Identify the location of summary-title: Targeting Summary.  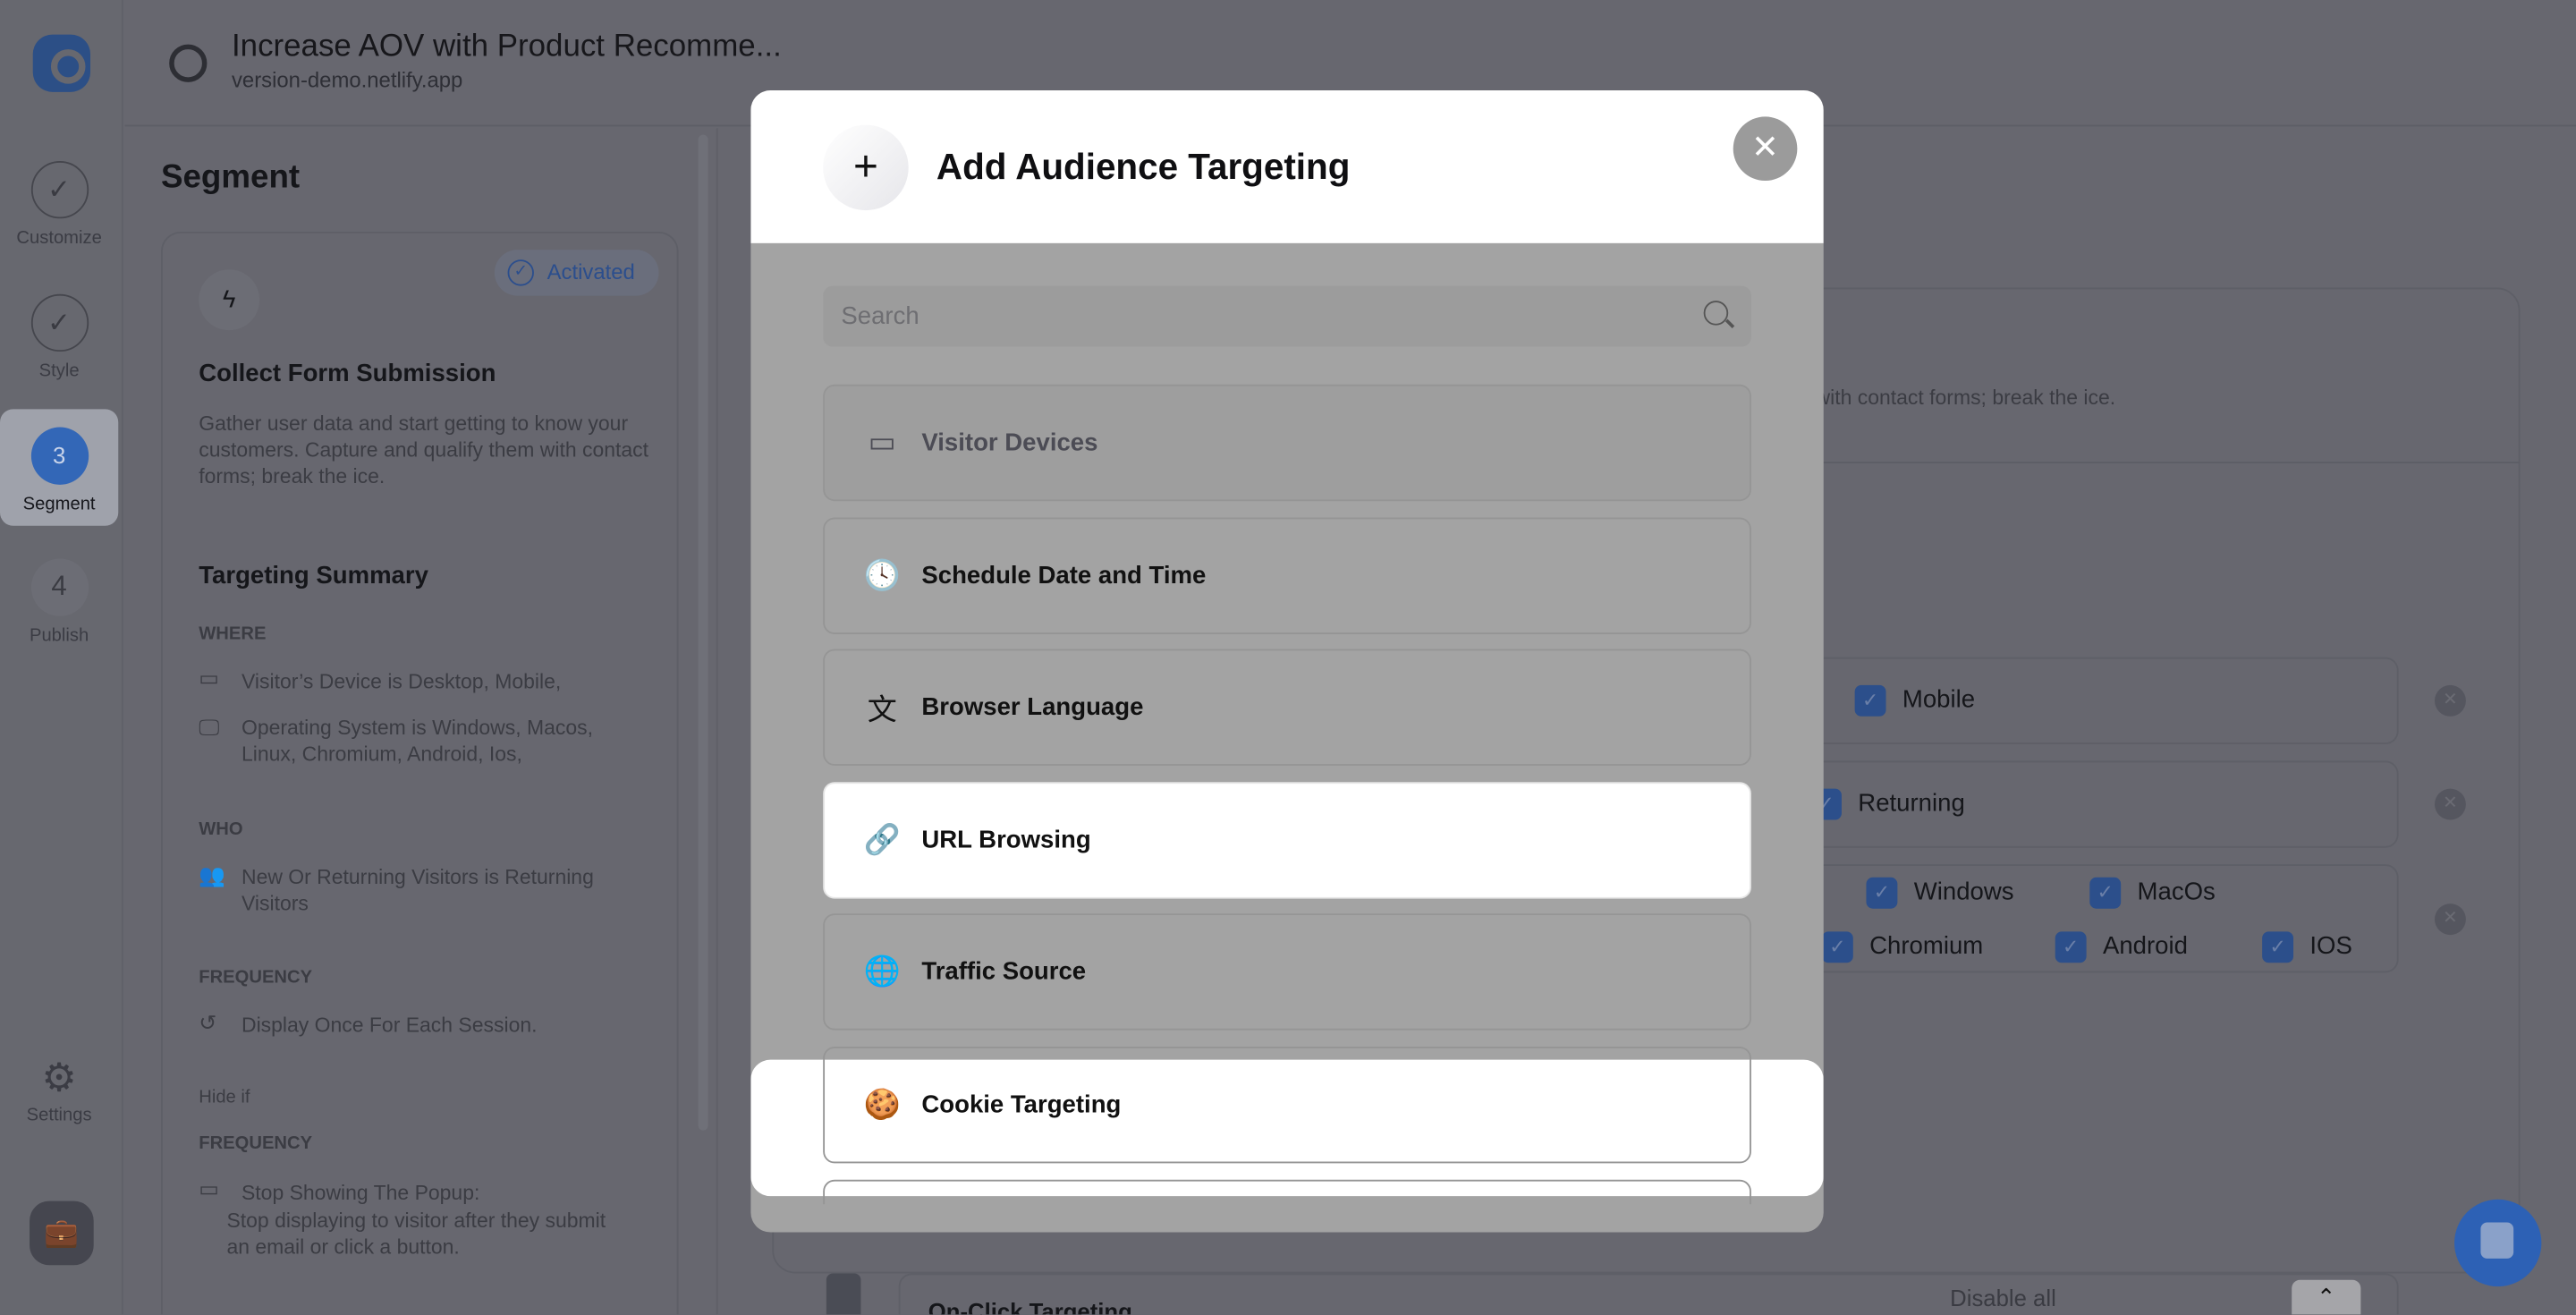
(313, 576).